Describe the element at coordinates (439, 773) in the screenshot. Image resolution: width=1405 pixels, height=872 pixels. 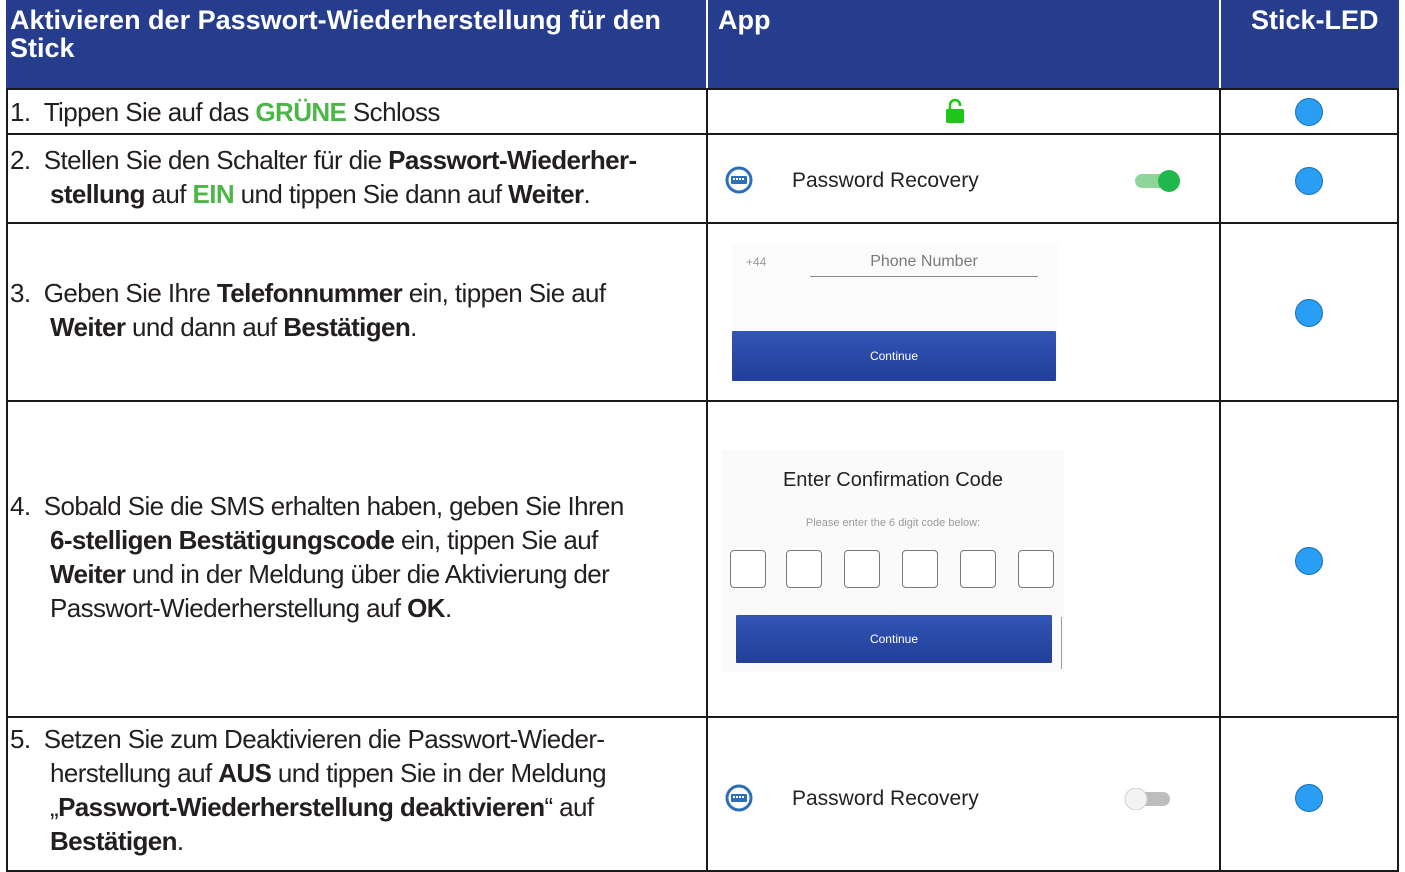
I see `row5-text-d: und tippen Sie in der Meldung` at that location.